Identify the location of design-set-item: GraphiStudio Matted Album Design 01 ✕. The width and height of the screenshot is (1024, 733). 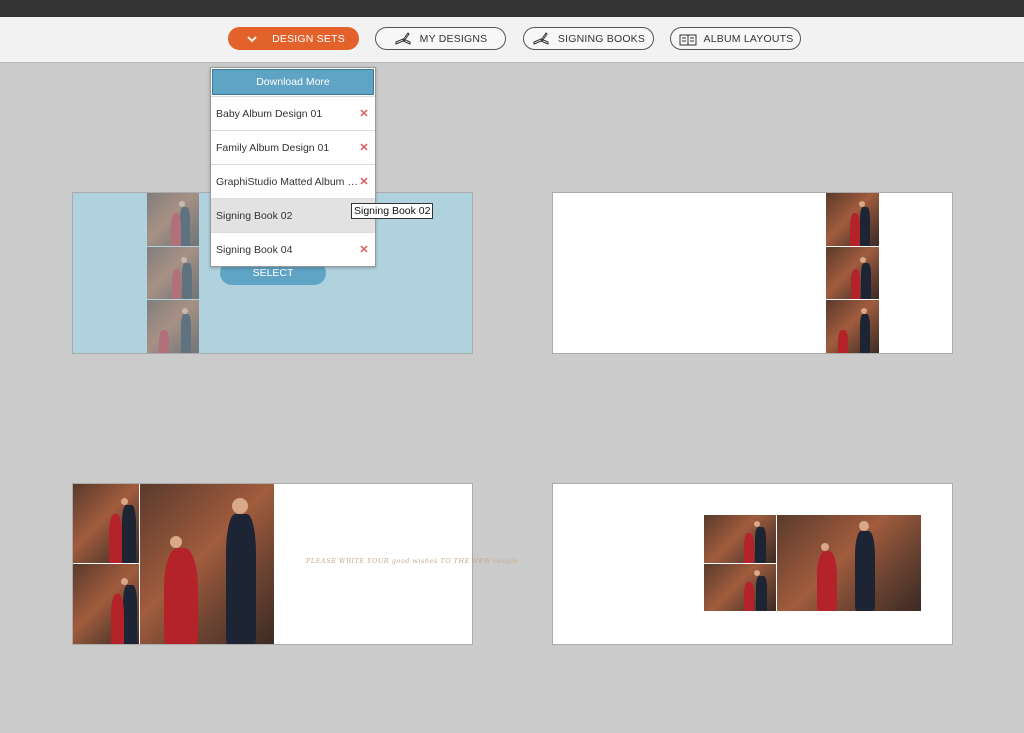
(293, 181).